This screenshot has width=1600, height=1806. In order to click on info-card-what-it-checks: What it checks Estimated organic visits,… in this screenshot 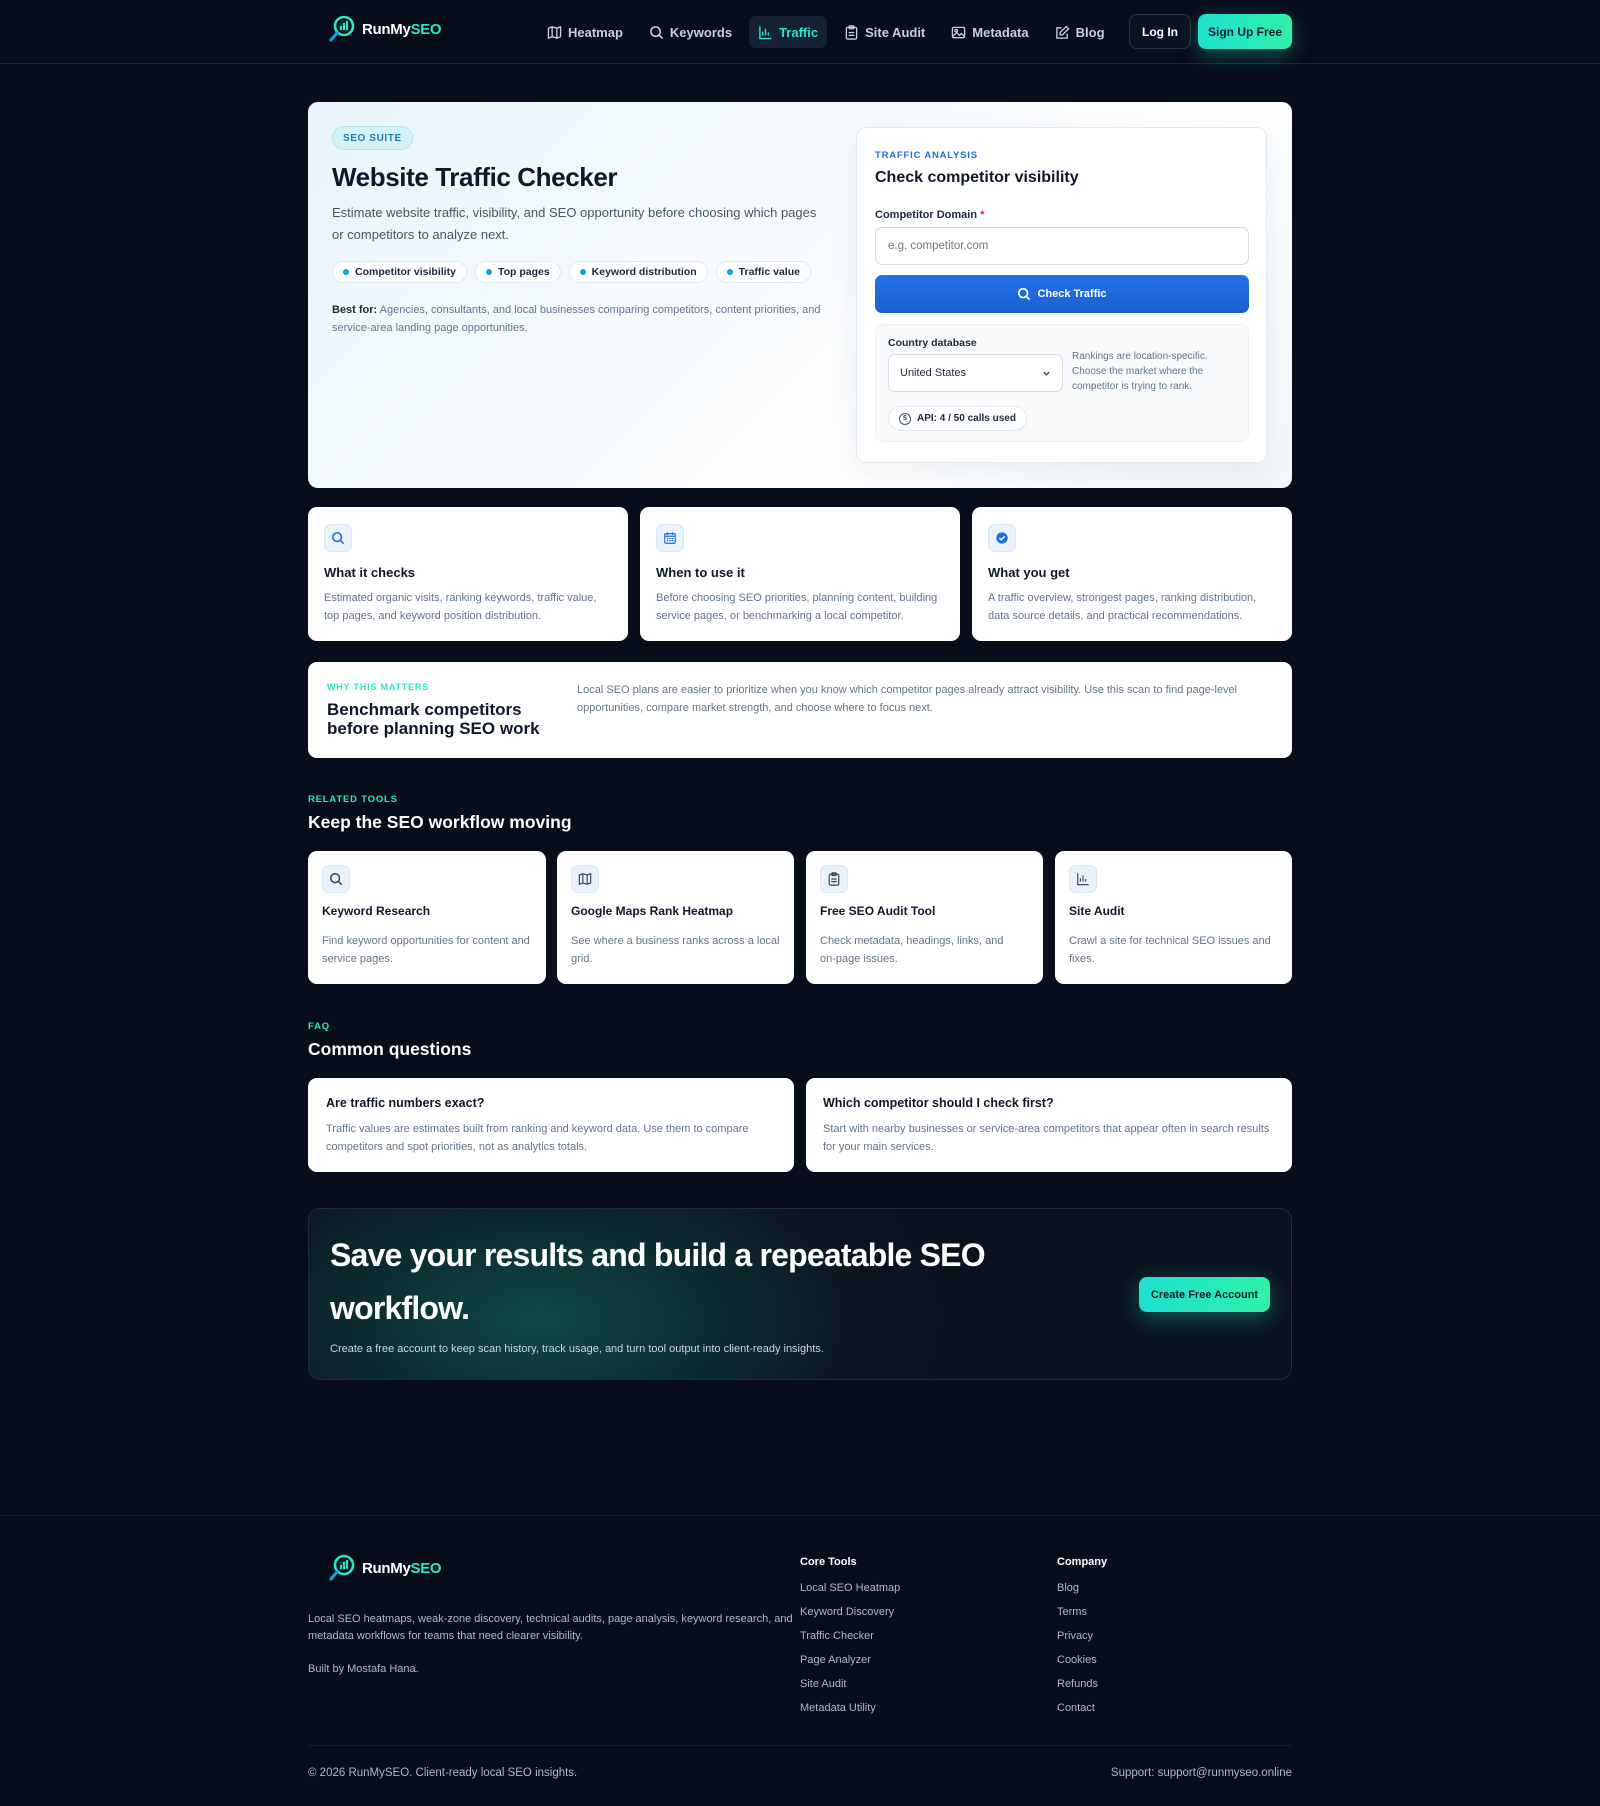, I will do `click(468, 574)`.